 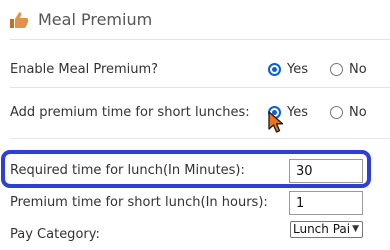 I want to click on pay-category-select: Lunch Pai ▼, so click(x=326, y=229).